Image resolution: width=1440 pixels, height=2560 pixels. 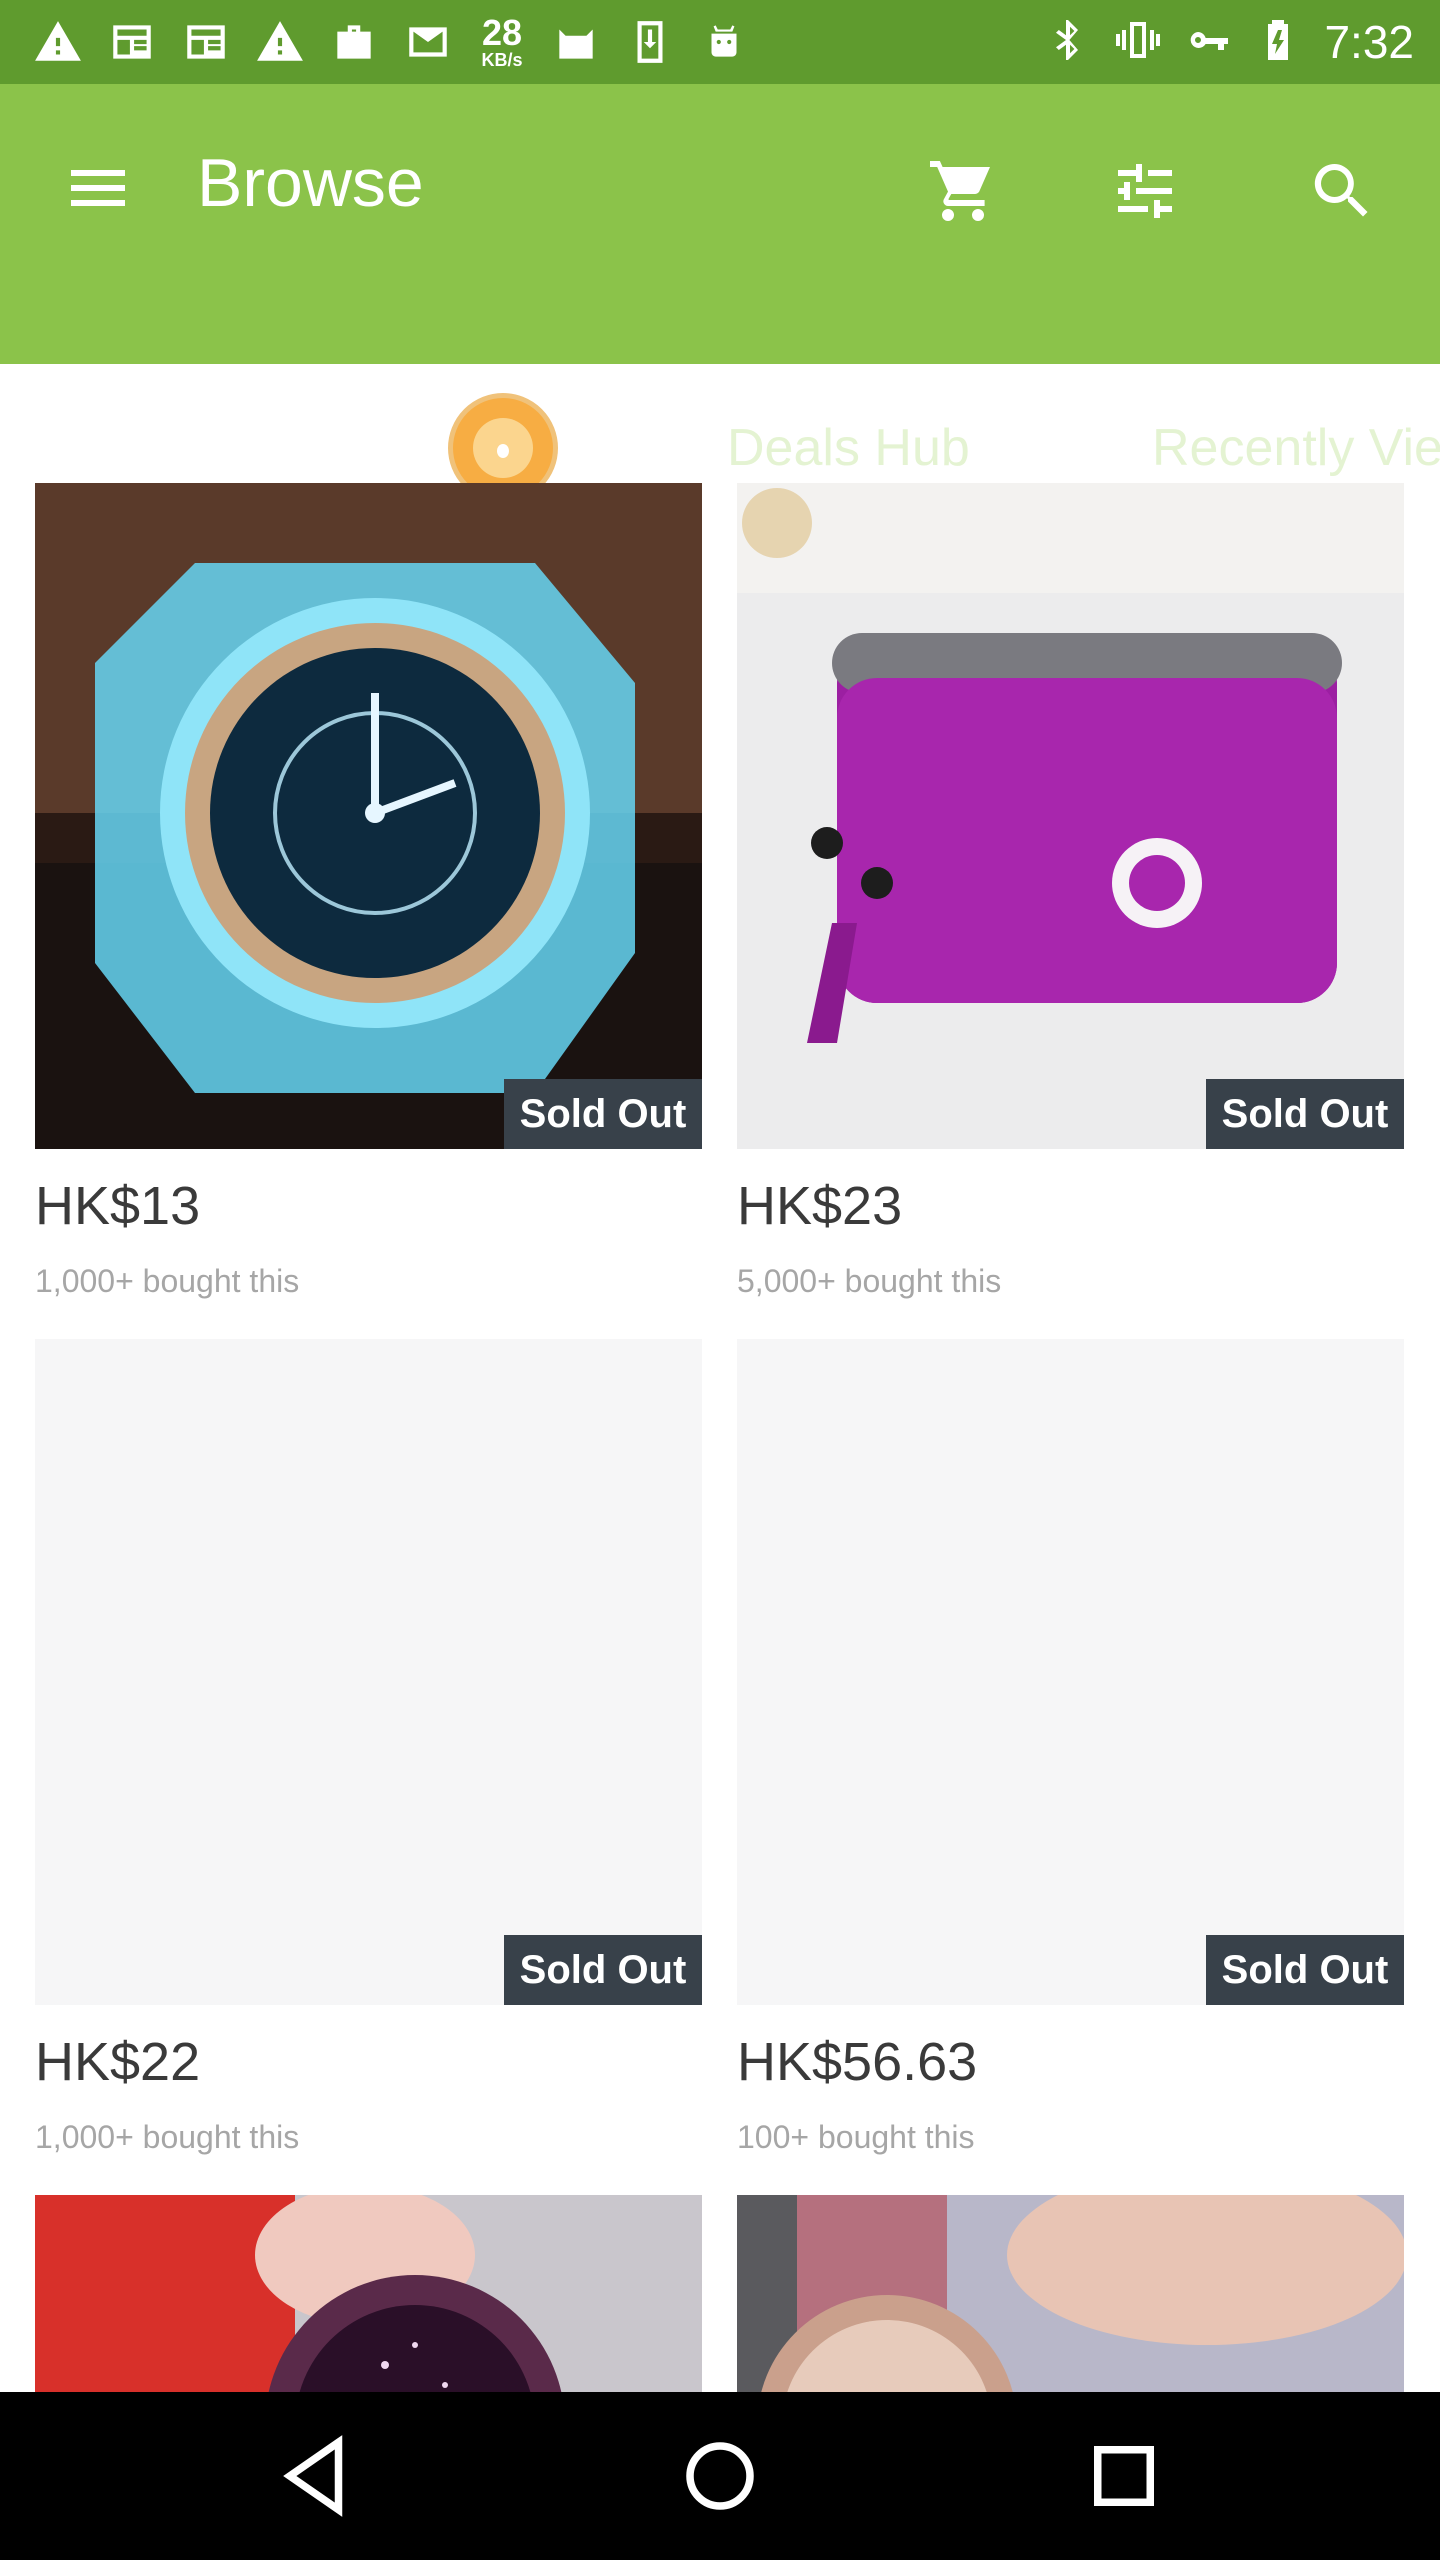 I want to click on vibrate-icon, so click(x=1138, y=42).